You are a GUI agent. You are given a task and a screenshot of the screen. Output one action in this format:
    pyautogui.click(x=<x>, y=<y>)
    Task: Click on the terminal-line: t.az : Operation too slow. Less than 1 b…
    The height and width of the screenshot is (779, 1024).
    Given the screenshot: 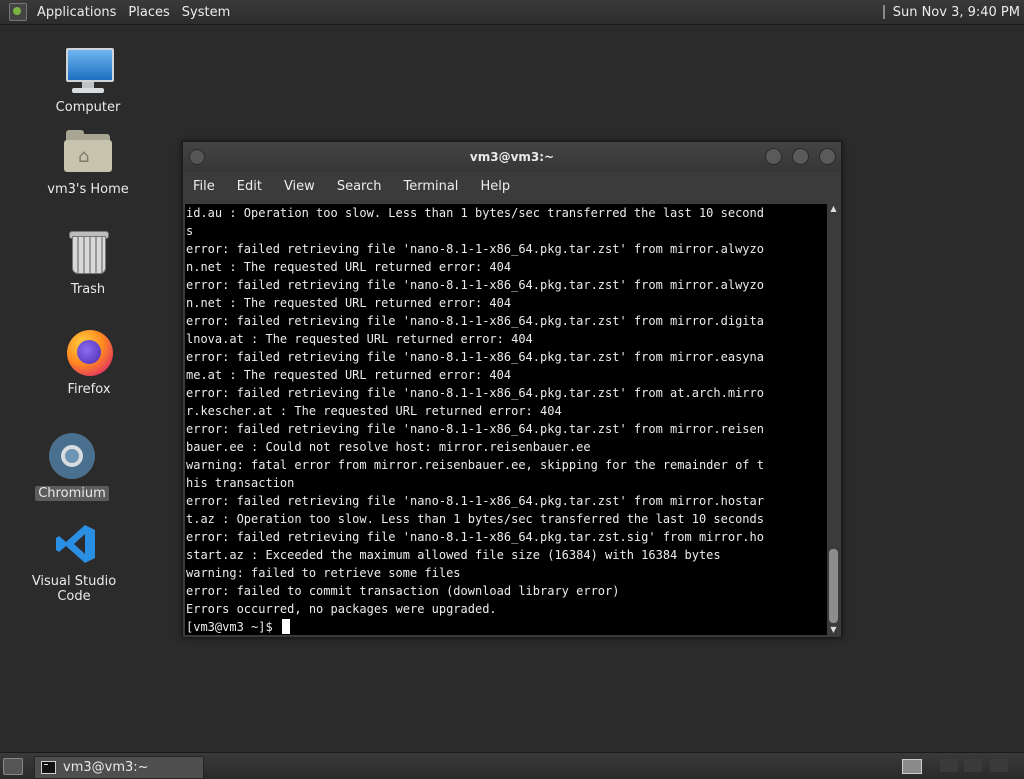 What is the action you would take?
    pyautogui.click(x=475, y=519)
    